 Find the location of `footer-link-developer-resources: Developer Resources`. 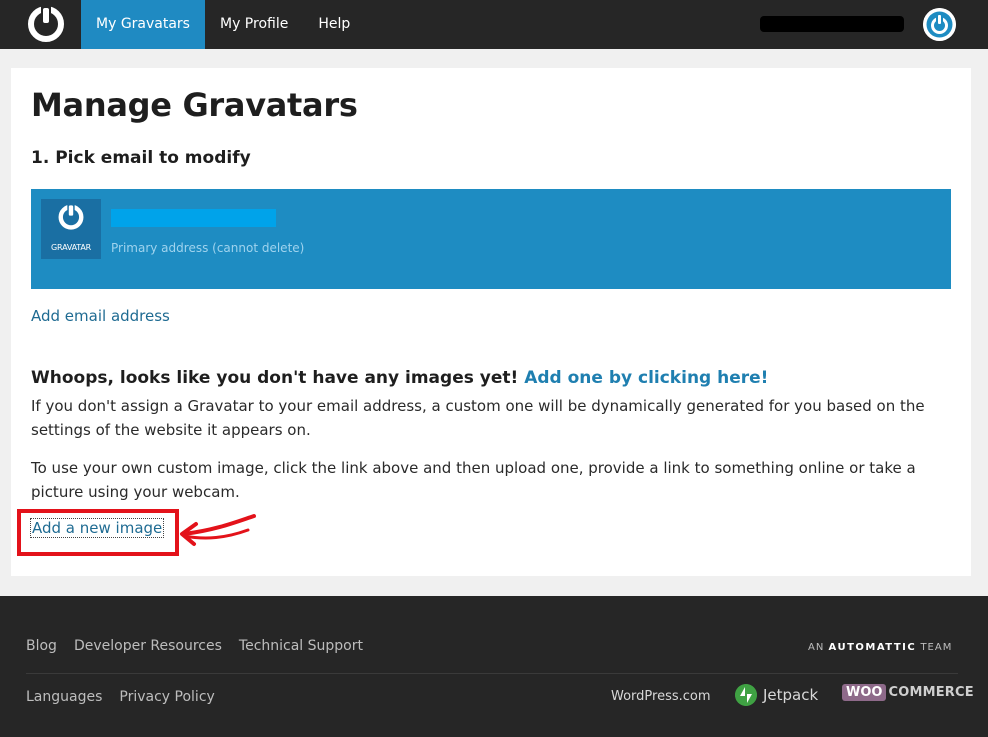

footer-link-developer-resources: Developer Resources is located at coordinates (148, 646).